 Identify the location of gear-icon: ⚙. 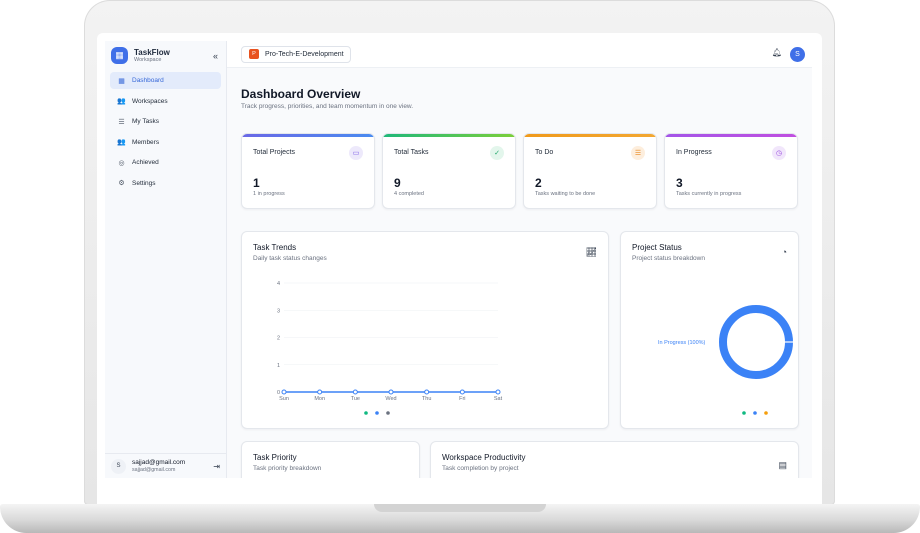
(121, 183).